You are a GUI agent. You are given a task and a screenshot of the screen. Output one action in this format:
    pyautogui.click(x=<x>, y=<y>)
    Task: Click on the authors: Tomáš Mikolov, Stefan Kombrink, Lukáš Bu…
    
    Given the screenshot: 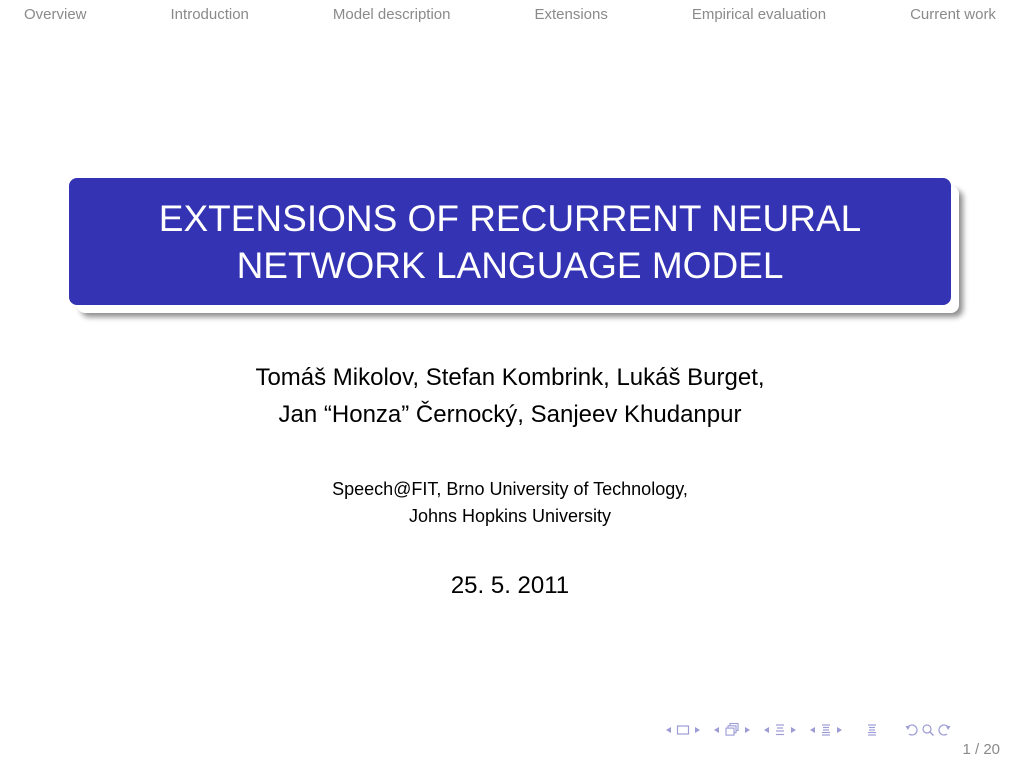 What is the action you would take?
    pyautogui.click(x=510, y=396)
    